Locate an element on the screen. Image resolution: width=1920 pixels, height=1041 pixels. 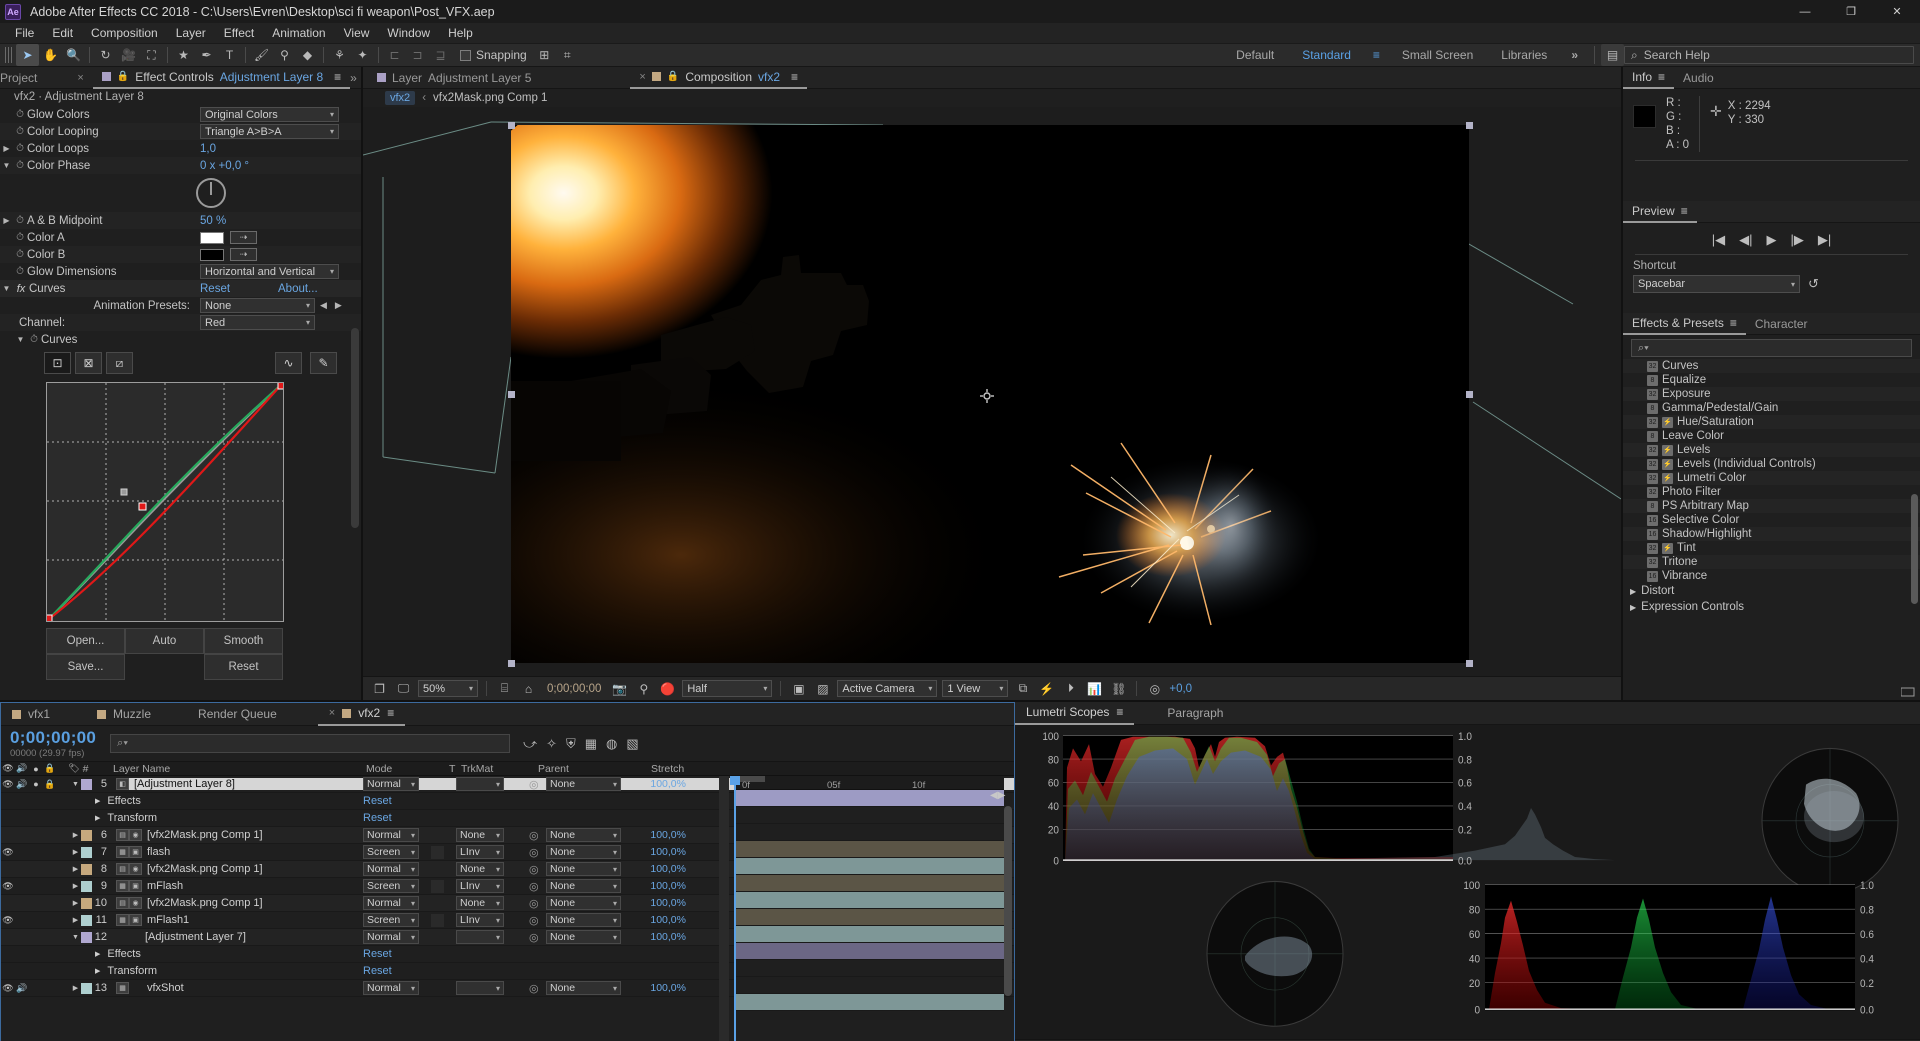
transparency-toggle-icon: ▨ is located at coordinates (822, 688).